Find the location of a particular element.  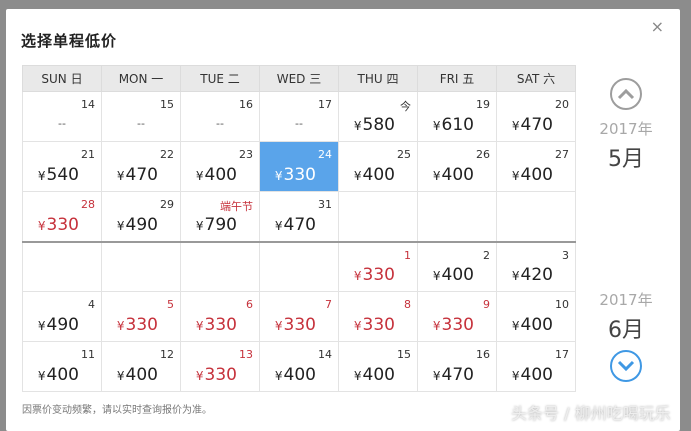

day-cell: 13 ¥330 is located at coordinates (220, 366).